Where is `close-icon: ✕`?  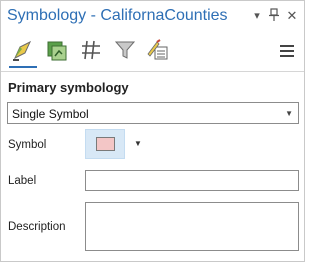 close-icon: ✕ is located at coordinates (292, 16).